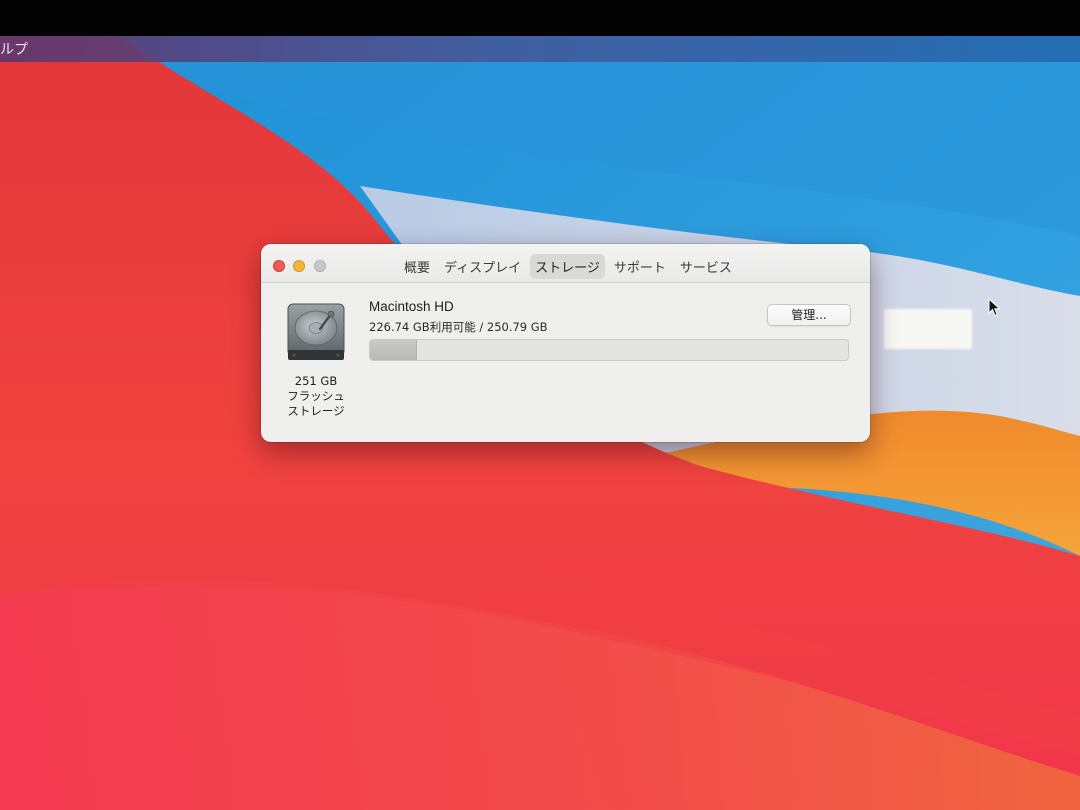 The width and height of the screenshot is (1080, 810). What do you see at coordinates (316, 331) in the screenshot?
I see `hard-drive-icon` at bounding box center [316, 331].